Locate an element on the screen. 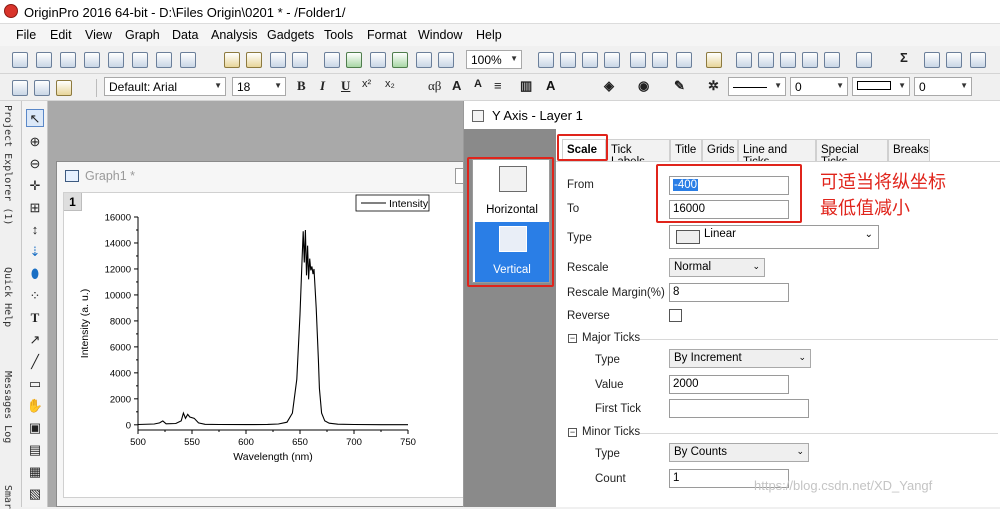 This screenshot has width=1000, height=509. draw-data-icon: ⁘ is located at coordinates (35, 296).